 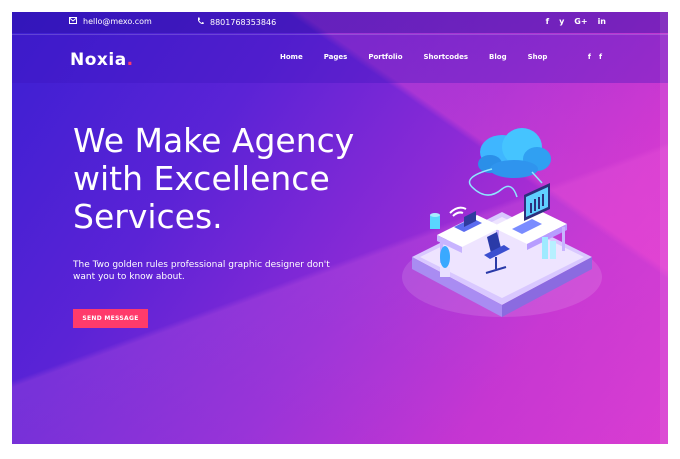 I want to click on hero-title-line: with Excellence, so click(x=201, y=178).